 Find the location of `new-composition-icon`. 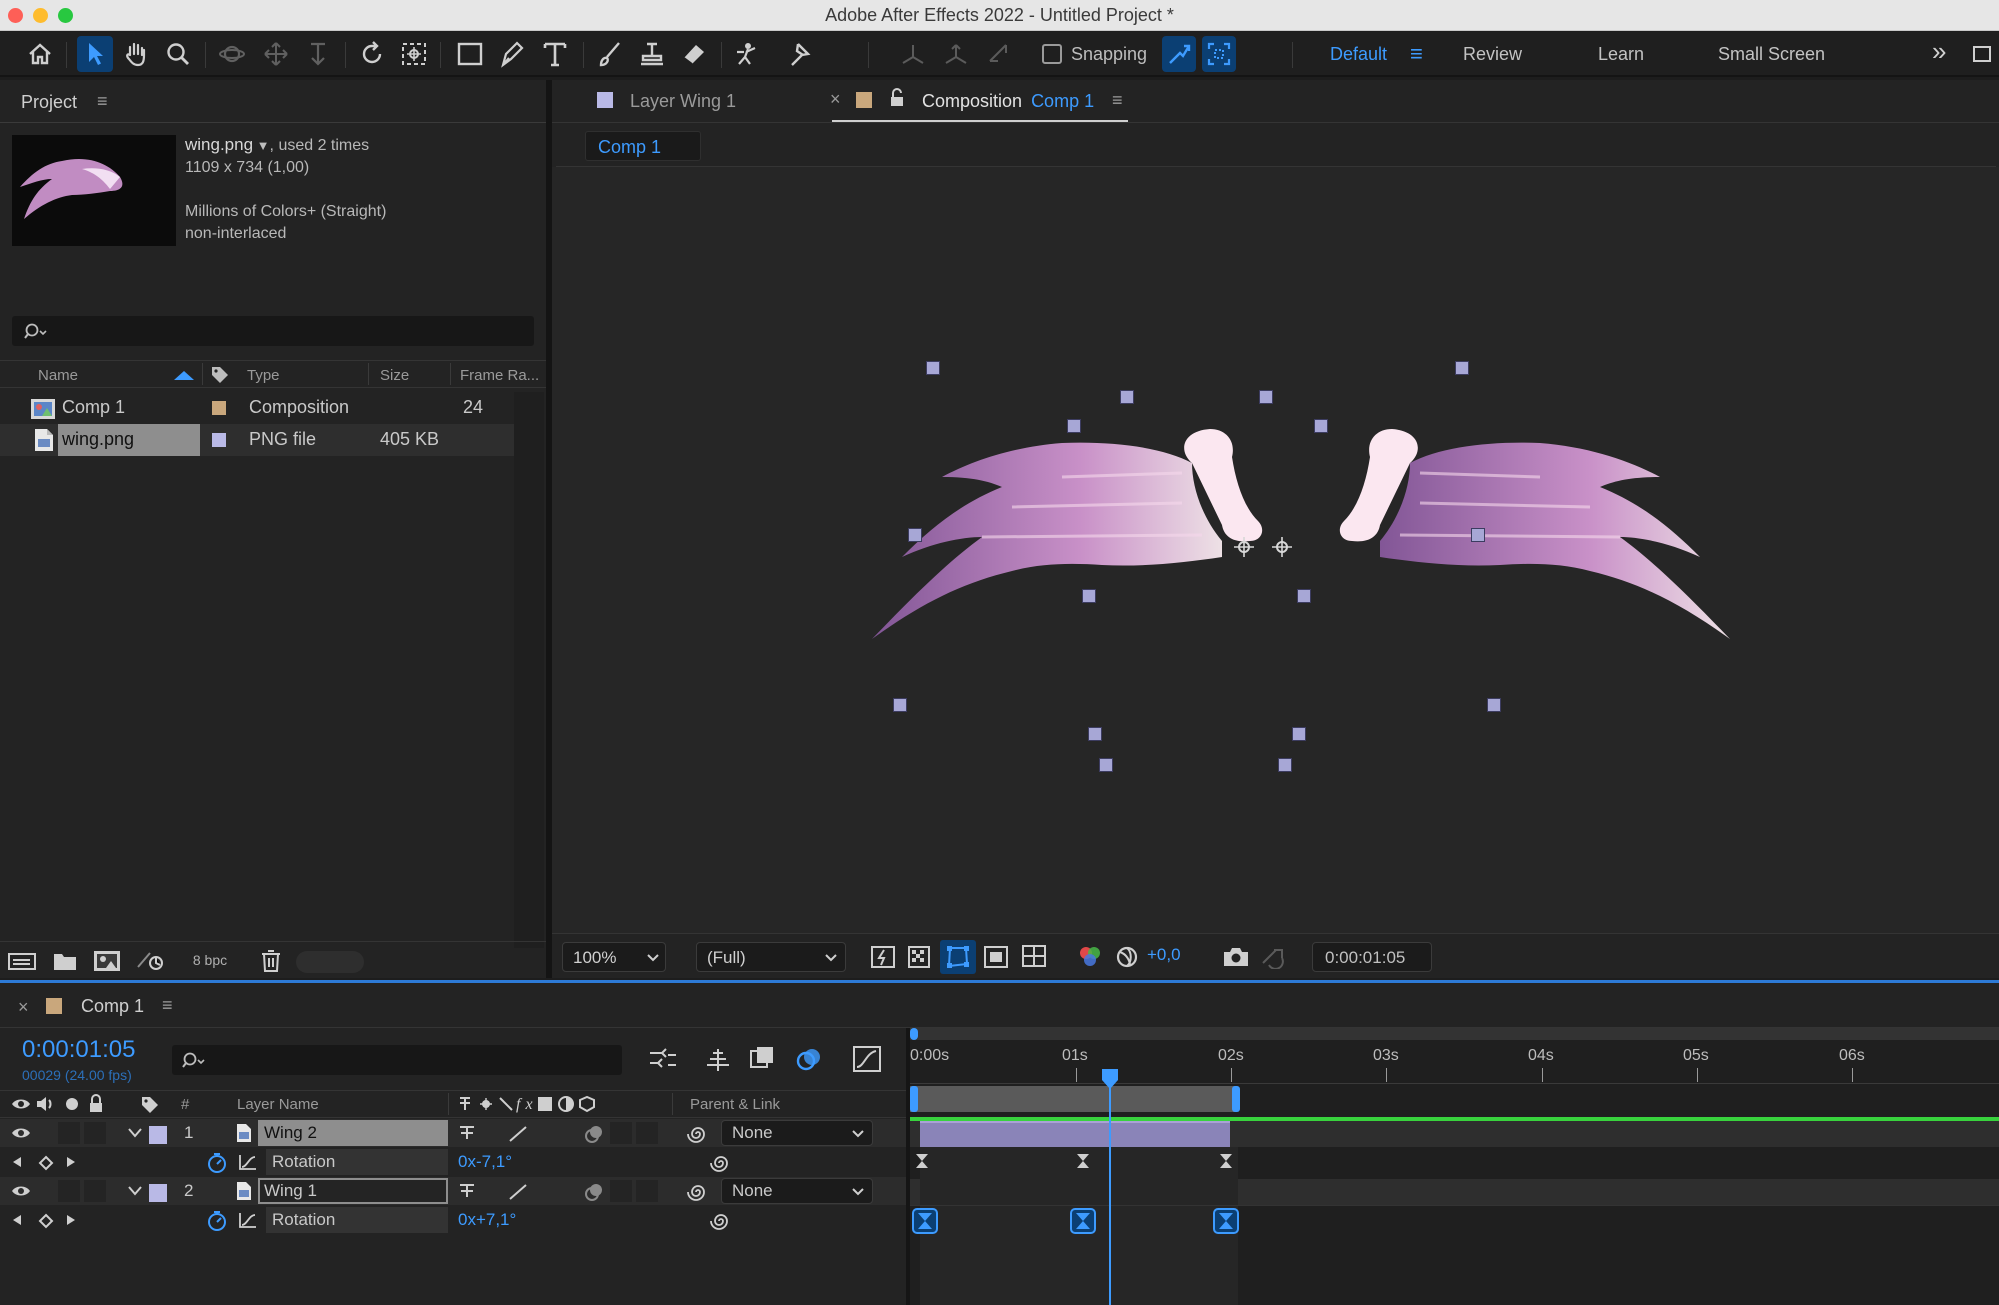

new-composition-icon is located at coordinates (107, 961).